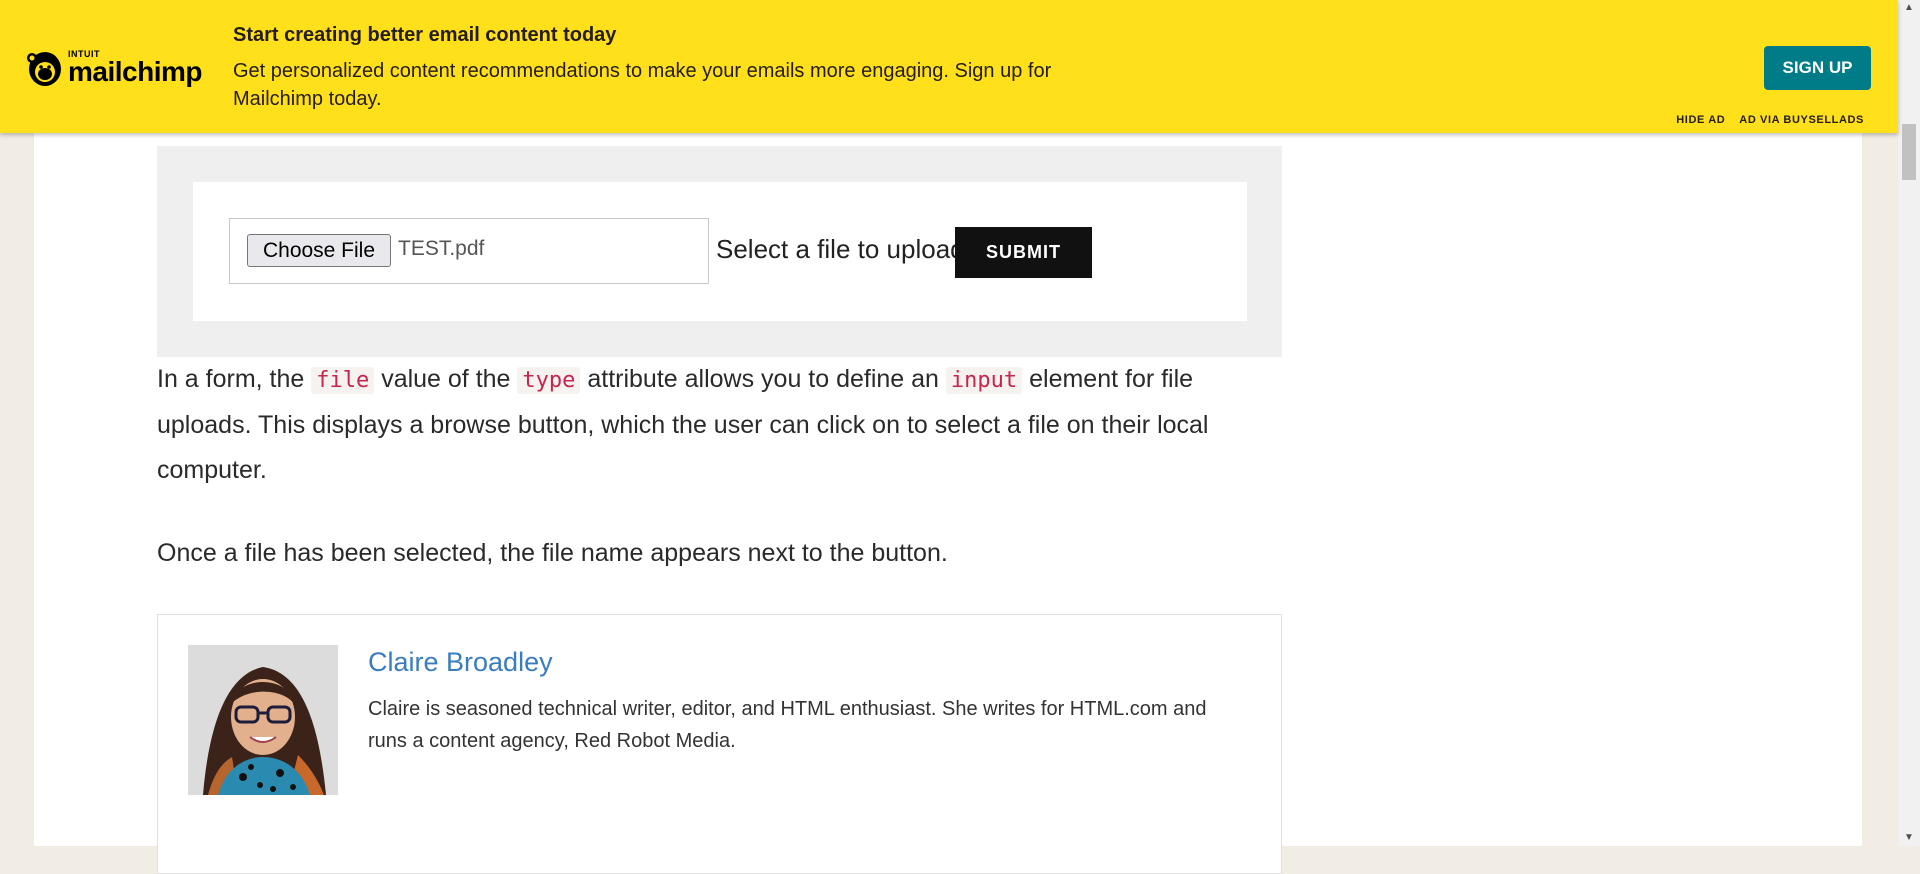 The image size is (1920, 874). What do you see at coordinates (231, 379) in the screenshot?
I see `text-fragment: In a form, the` at bounding box center [231, 379].